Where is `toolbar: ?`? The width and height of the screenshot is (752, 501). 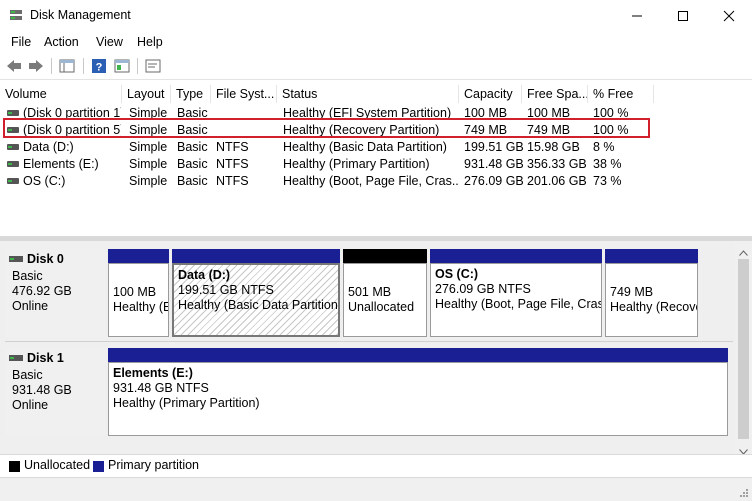
toolbar: ? is located at coordinates (376, 66).